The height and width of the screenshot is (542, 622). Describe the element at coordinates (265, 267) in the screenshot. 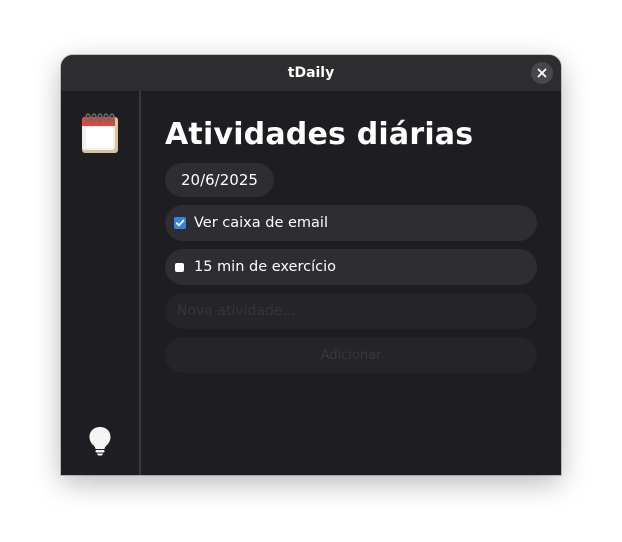

I see `task-label: 15 min de exercício` at that location.